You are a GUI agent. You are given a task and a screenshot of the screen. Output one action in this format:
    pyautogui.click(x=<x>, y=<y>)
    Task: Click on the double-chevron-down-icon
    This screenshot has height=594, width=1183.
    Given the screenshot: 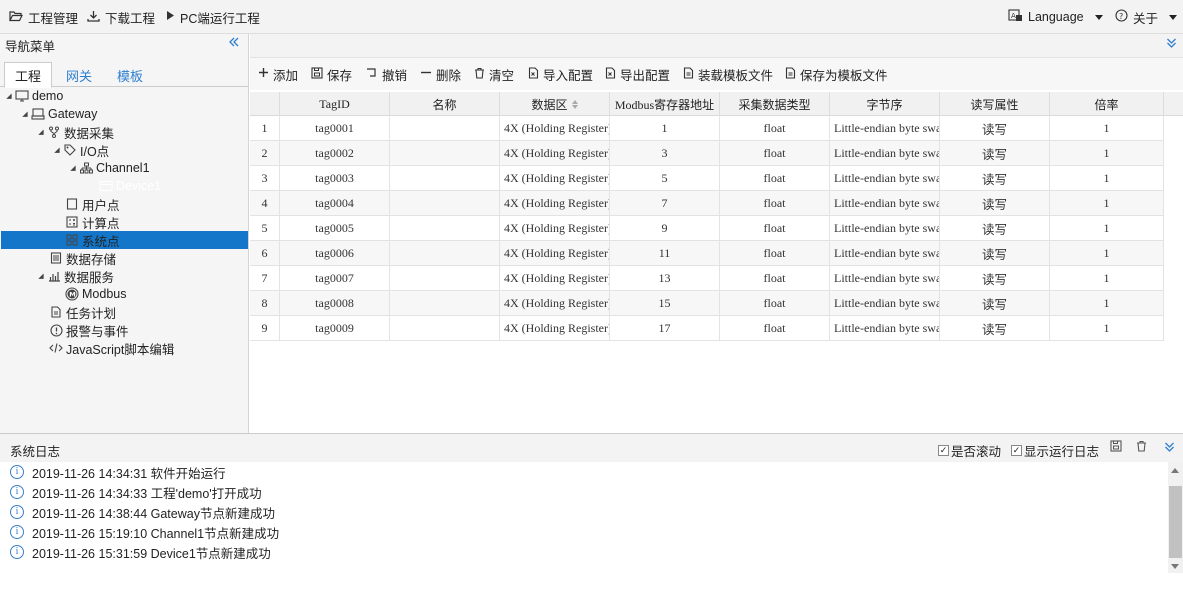 What is the action you would take?
    pyautogui.click(x=1171, y=44)
    